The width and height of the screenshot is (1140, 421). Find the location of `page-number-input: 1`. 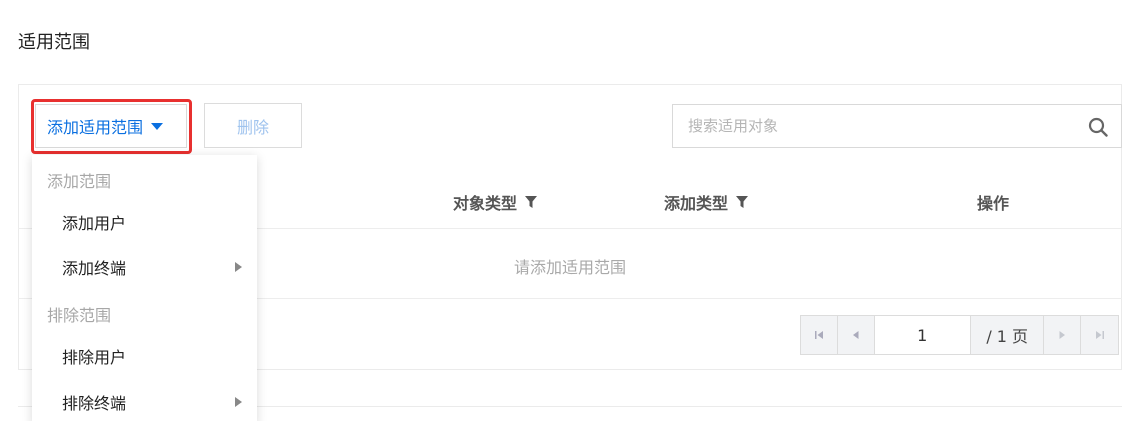

page-number-input: 1 is located at coordinates (922, 335).